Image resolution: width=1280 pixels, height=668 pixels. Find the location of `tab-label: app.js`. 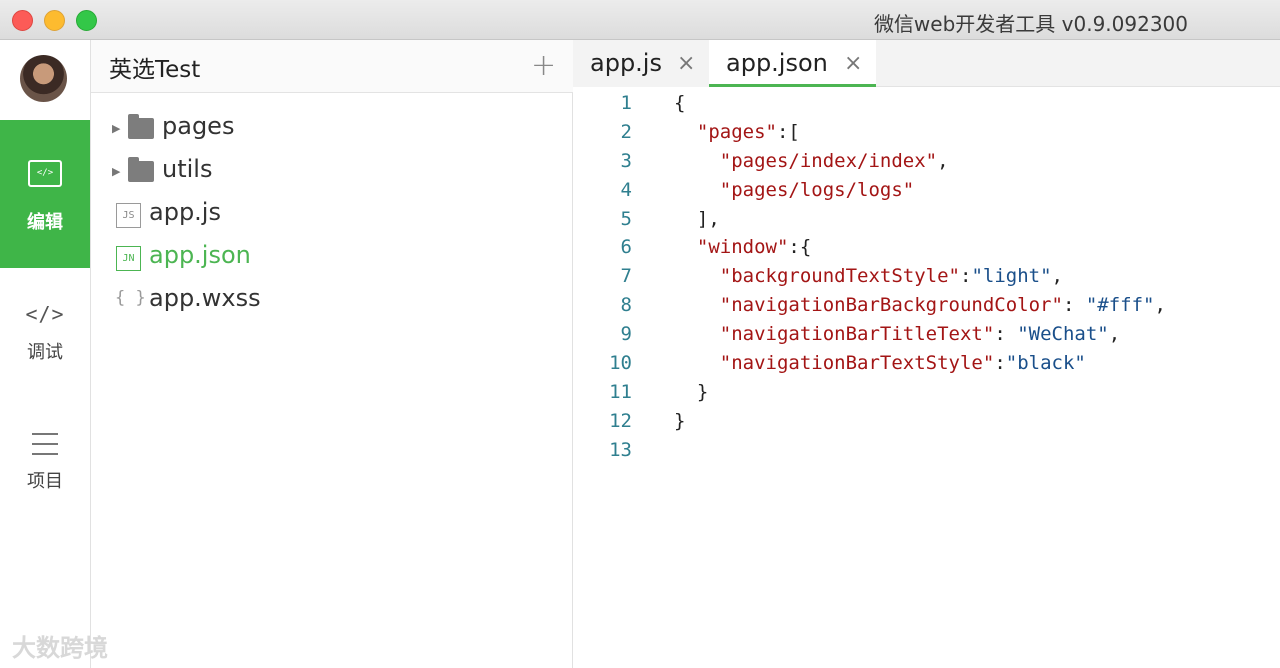

tab-label: app.js is located at coordinates (626, 63).